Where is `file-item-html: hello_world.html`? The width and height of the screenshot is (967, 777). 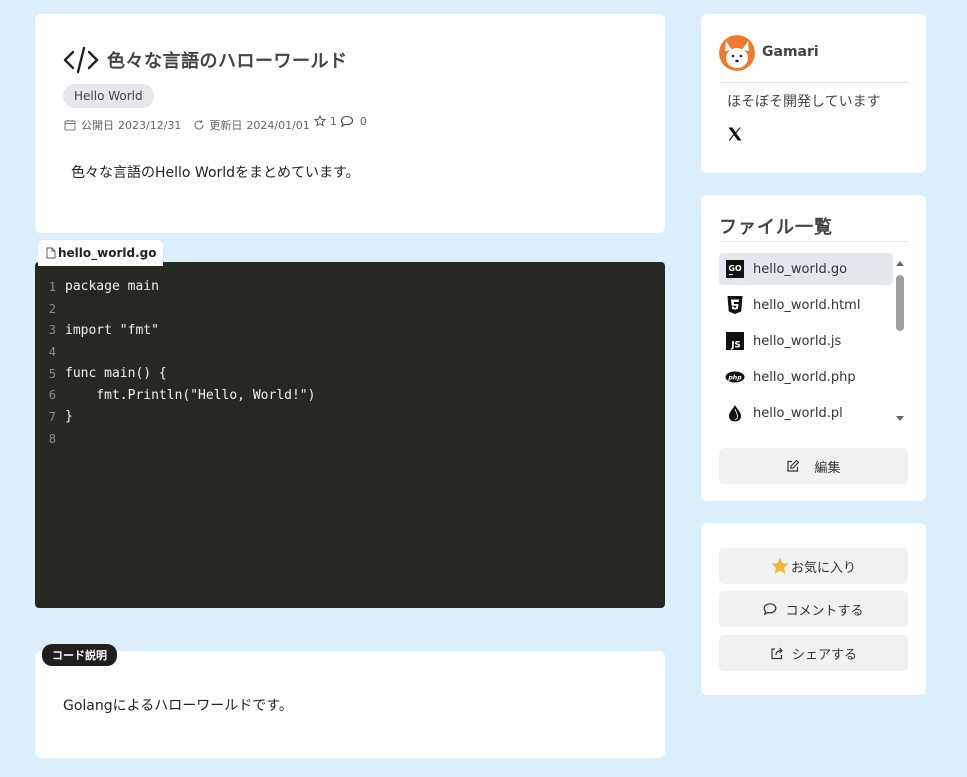
file-item-html: hello_world.html is located at coordinates (806, 305).